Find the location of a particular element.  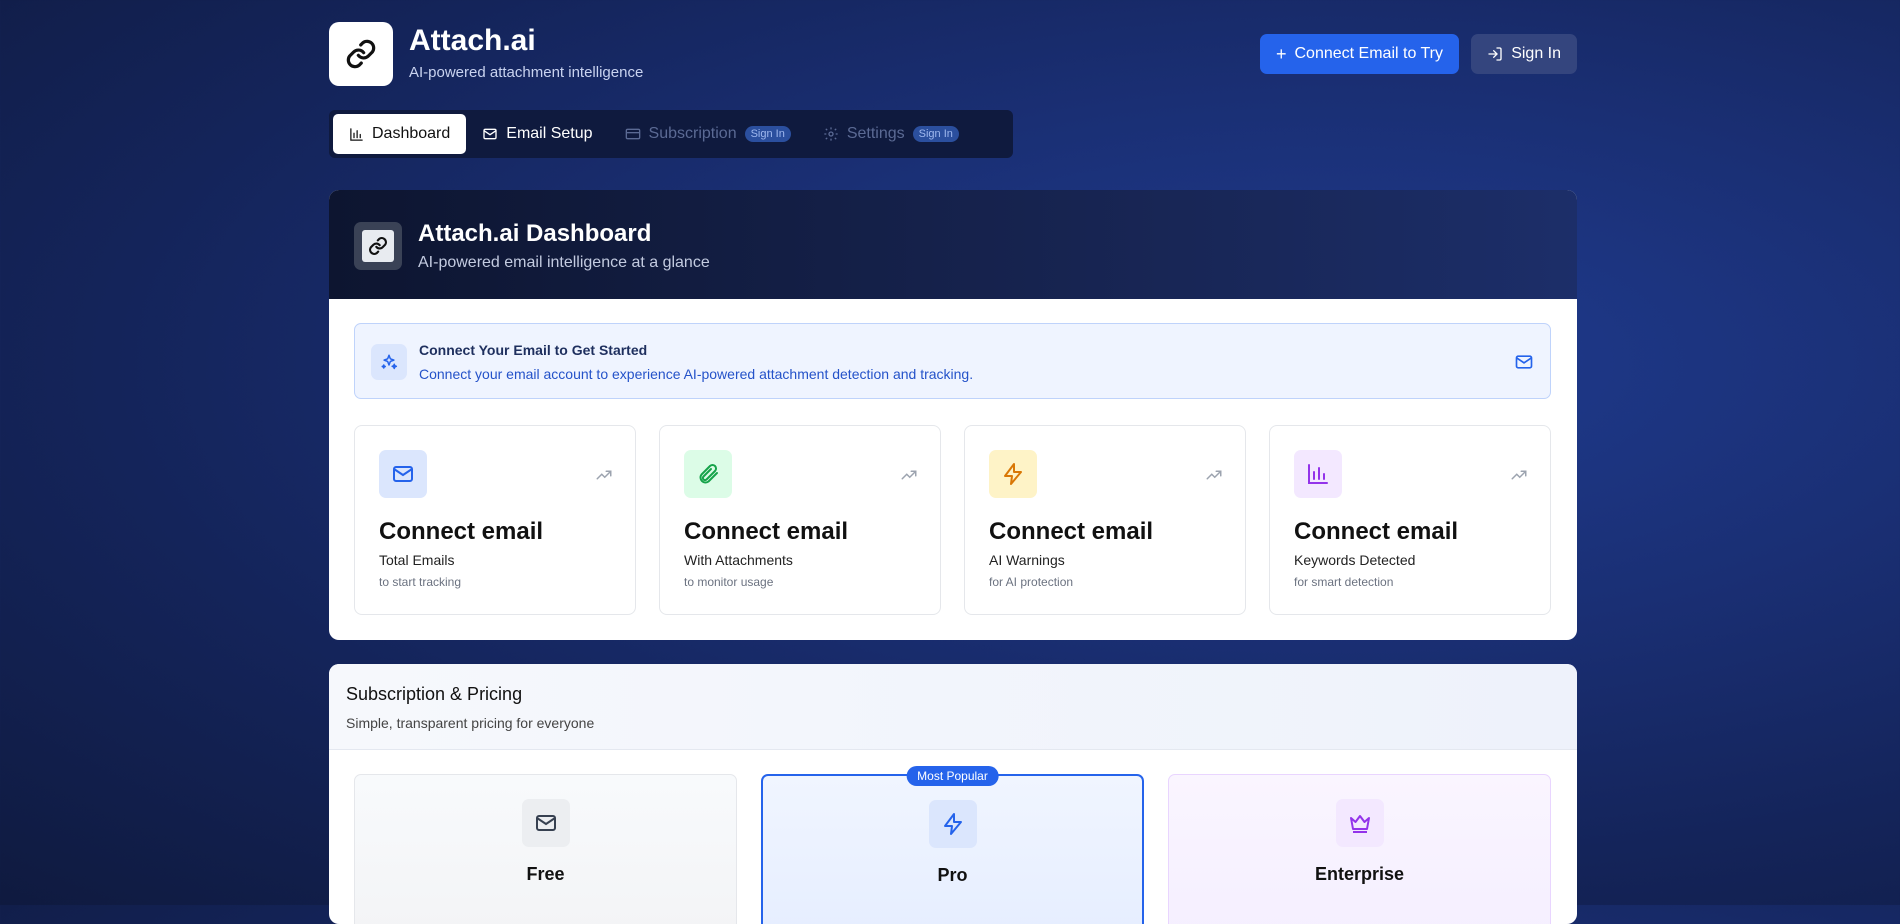

connect-email-label: Connect Email to Try is located at coordinates (1369, 53).